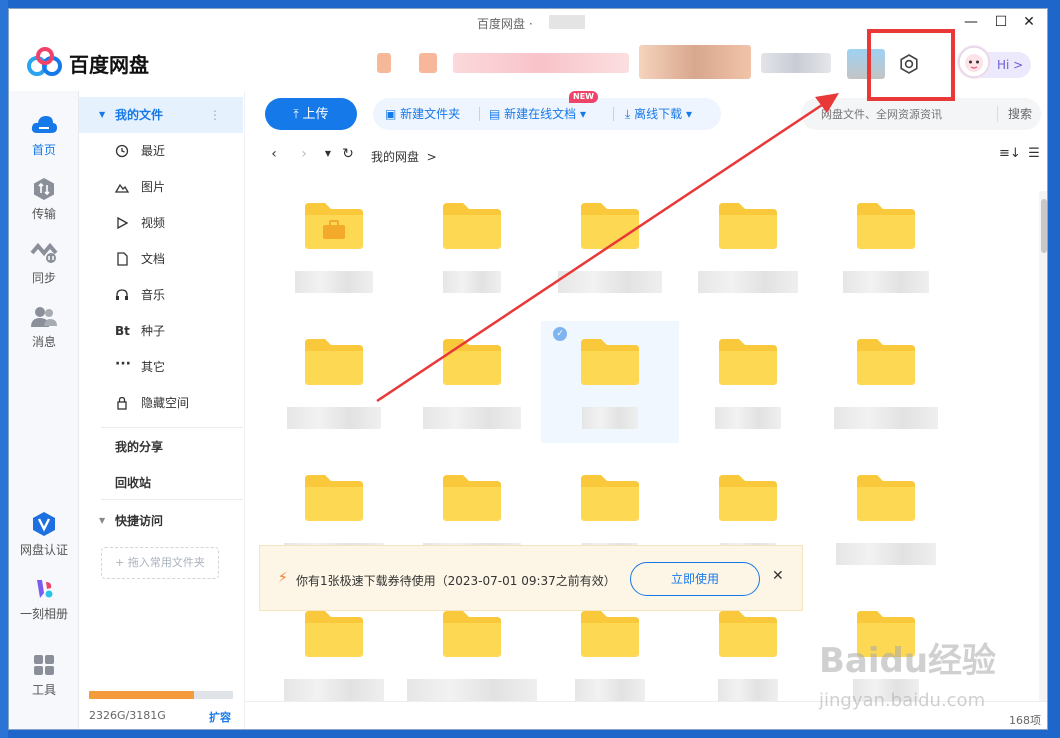  I want to click on folder-item: ✓, so click(610, 382).